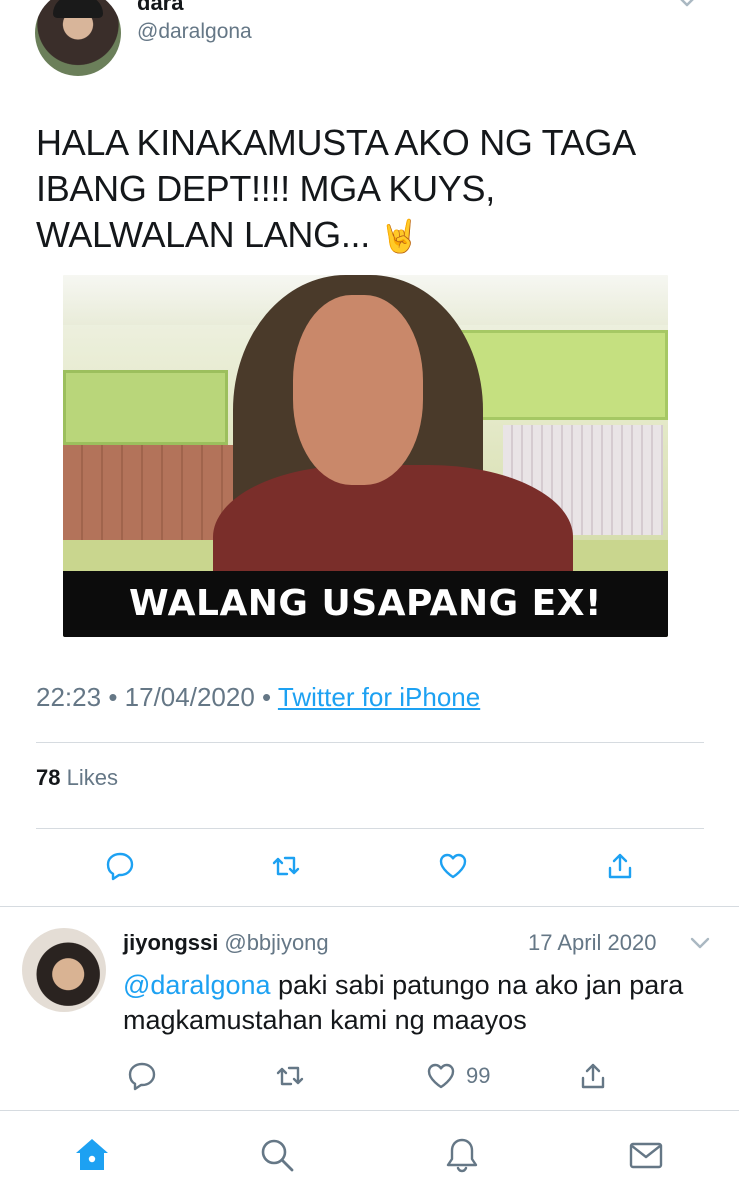  I want to click on reply-mention-link: @daralgona, so click(197, 985).